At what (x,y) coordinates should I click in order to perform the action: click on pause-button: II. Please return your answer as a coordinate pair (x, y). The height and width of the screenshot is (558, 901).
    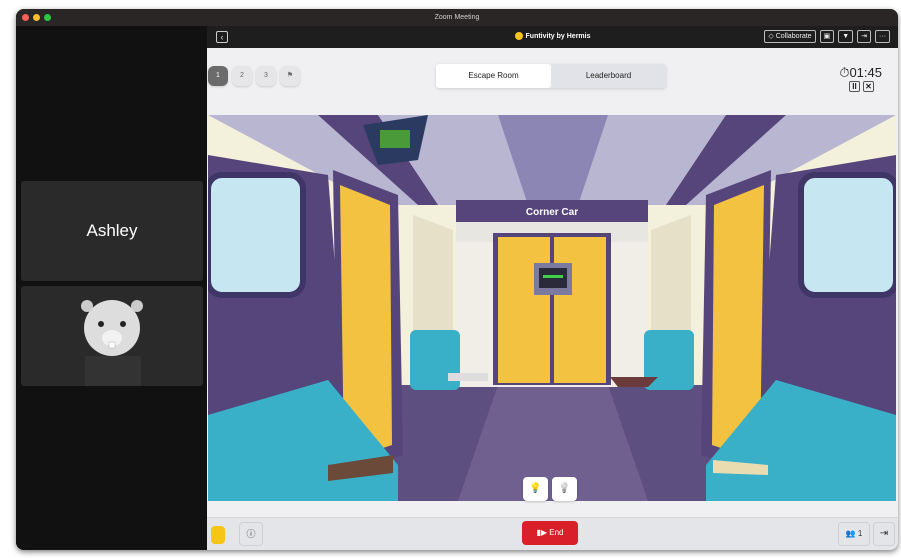
    Looking at the image, I should click on (854, 86).